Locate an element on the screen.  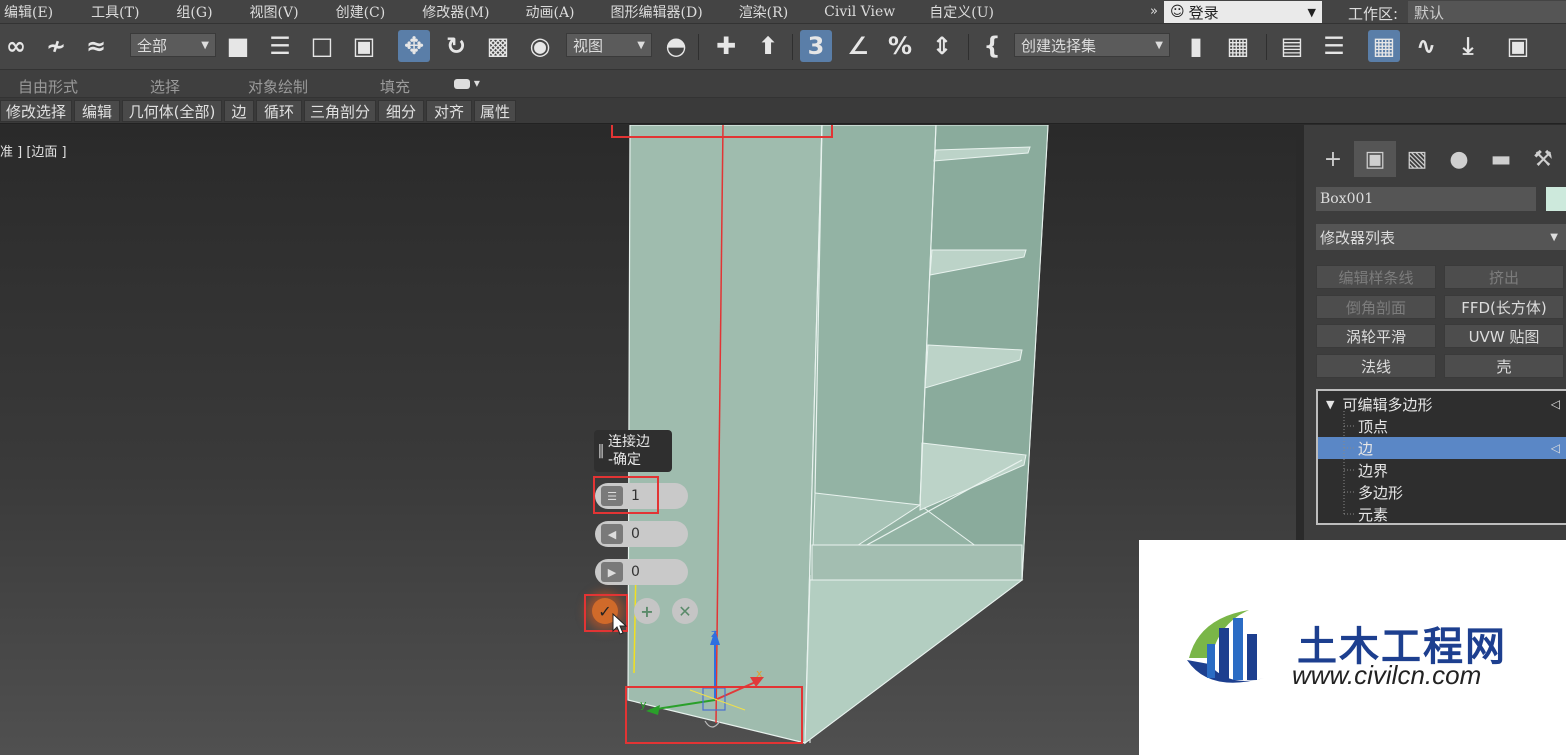
command-panel-tabs: + ▣ ▧ ● ▬ ⚒ is located at coordinates (1439, 159).